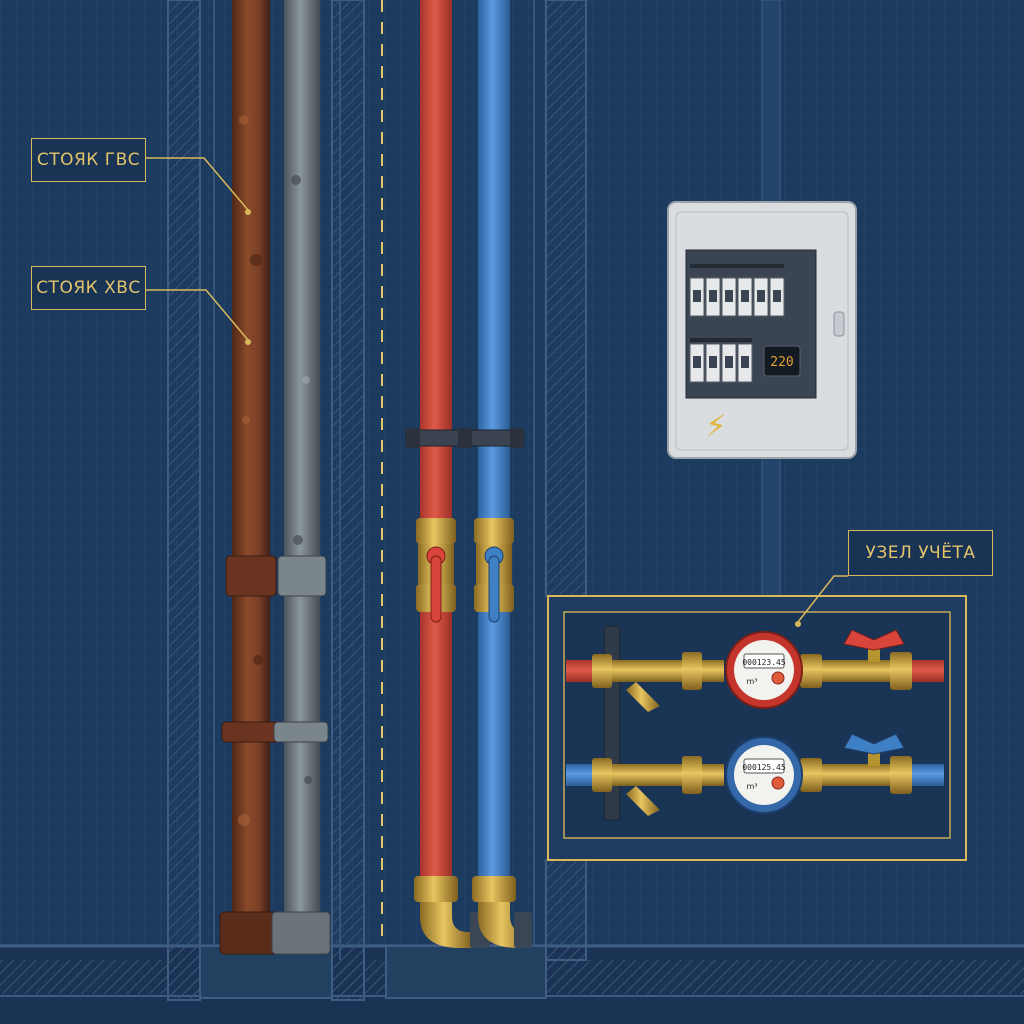 This screenshot has height=1024, width=1024. What do you see at coordinates (762, 330) in the screenshot?
I see `electrical-panel` at bounding box center [762, 330].